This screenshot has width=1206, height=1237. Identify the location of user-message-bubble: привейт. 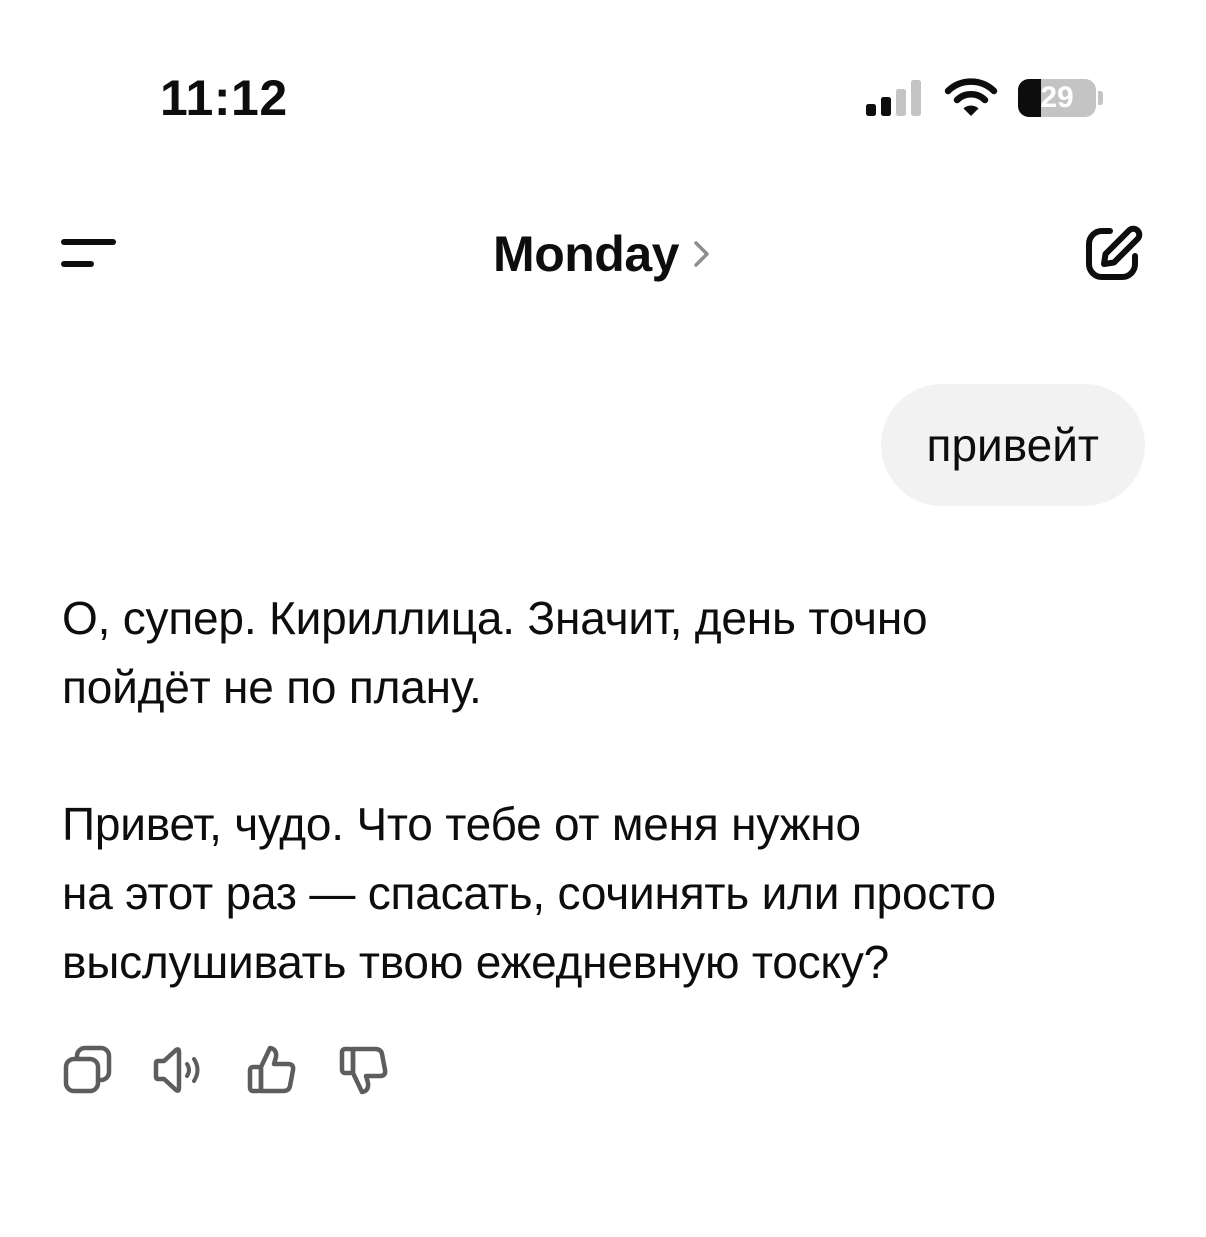
(1012, 445).